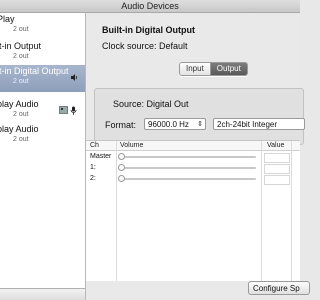 The height and width of the screenshot is (300, 320). I want to click on device-item-2: lt-in Output 2 out, so click(42, 53).